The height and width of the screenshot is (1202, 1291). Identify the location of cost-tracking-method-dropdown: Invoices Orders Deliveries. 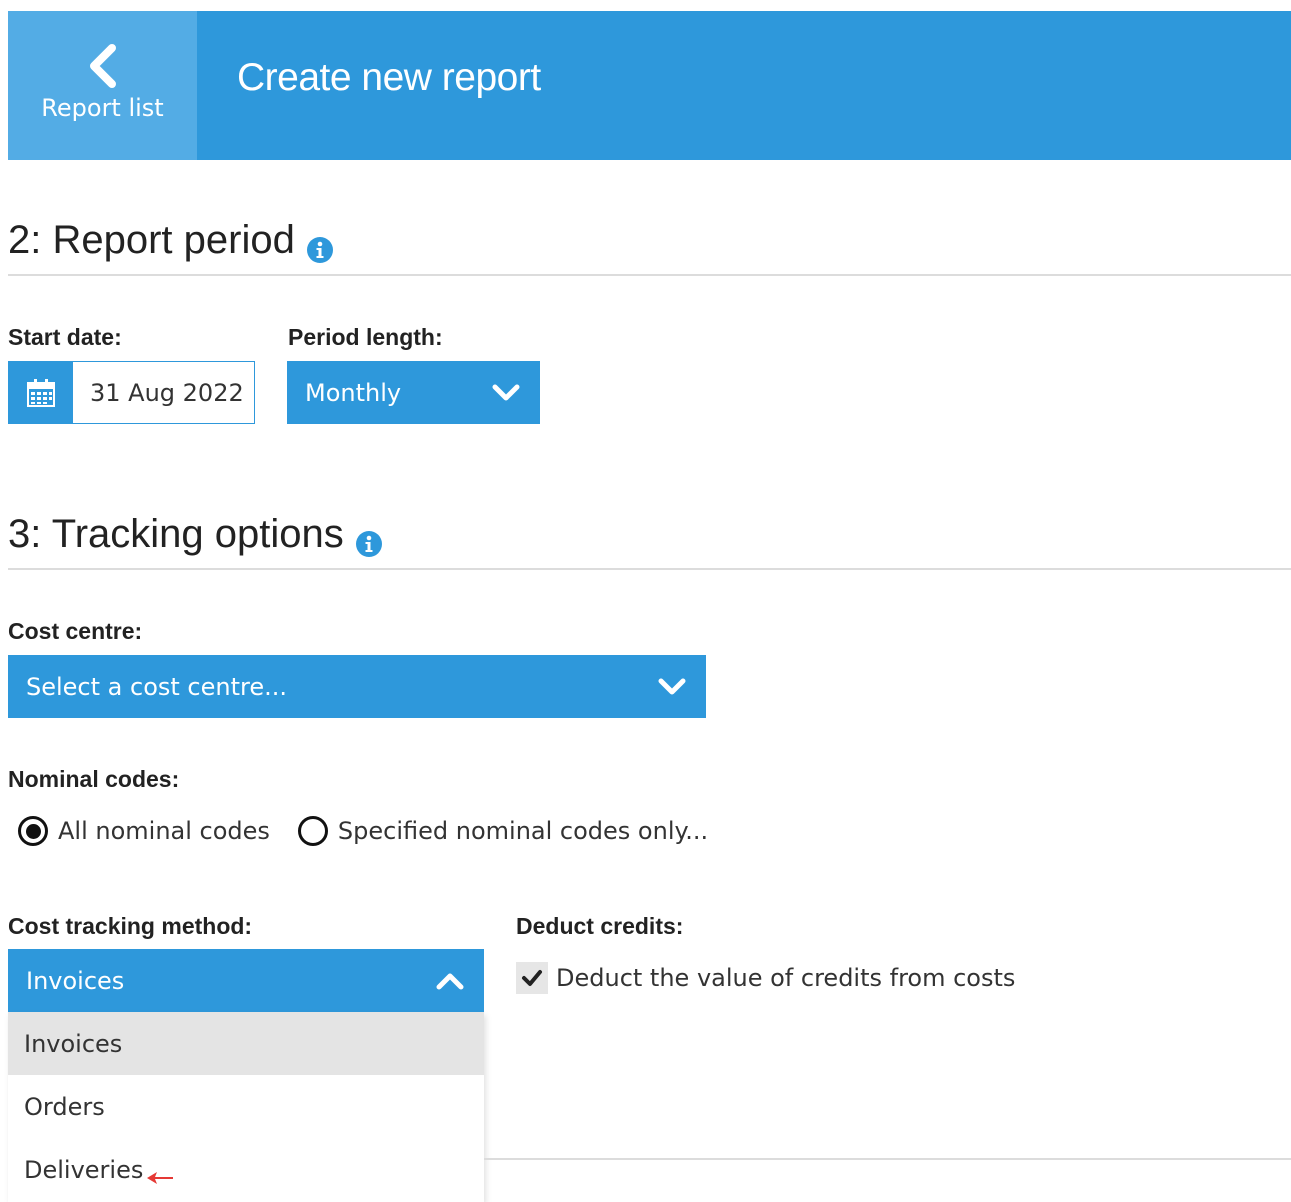
(246, 1107).